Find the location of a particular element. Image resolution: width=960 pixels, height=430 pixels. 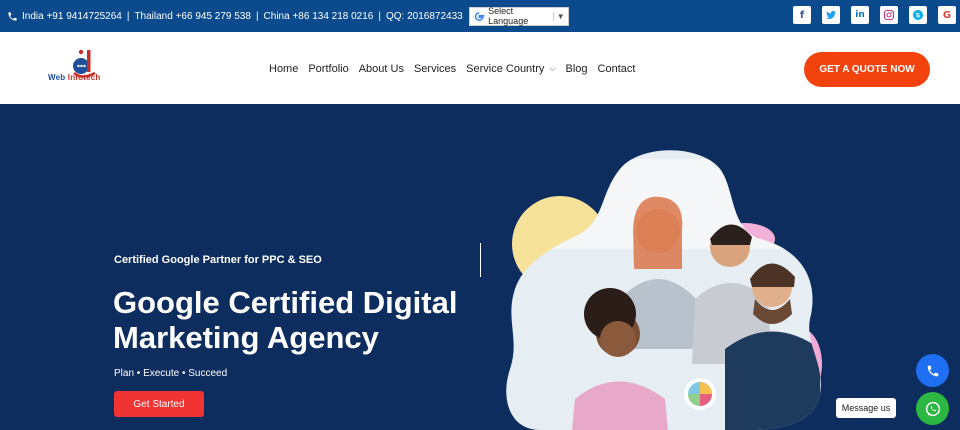

logo-wordmark: Web Infotech is located at coordinates (74, 77).